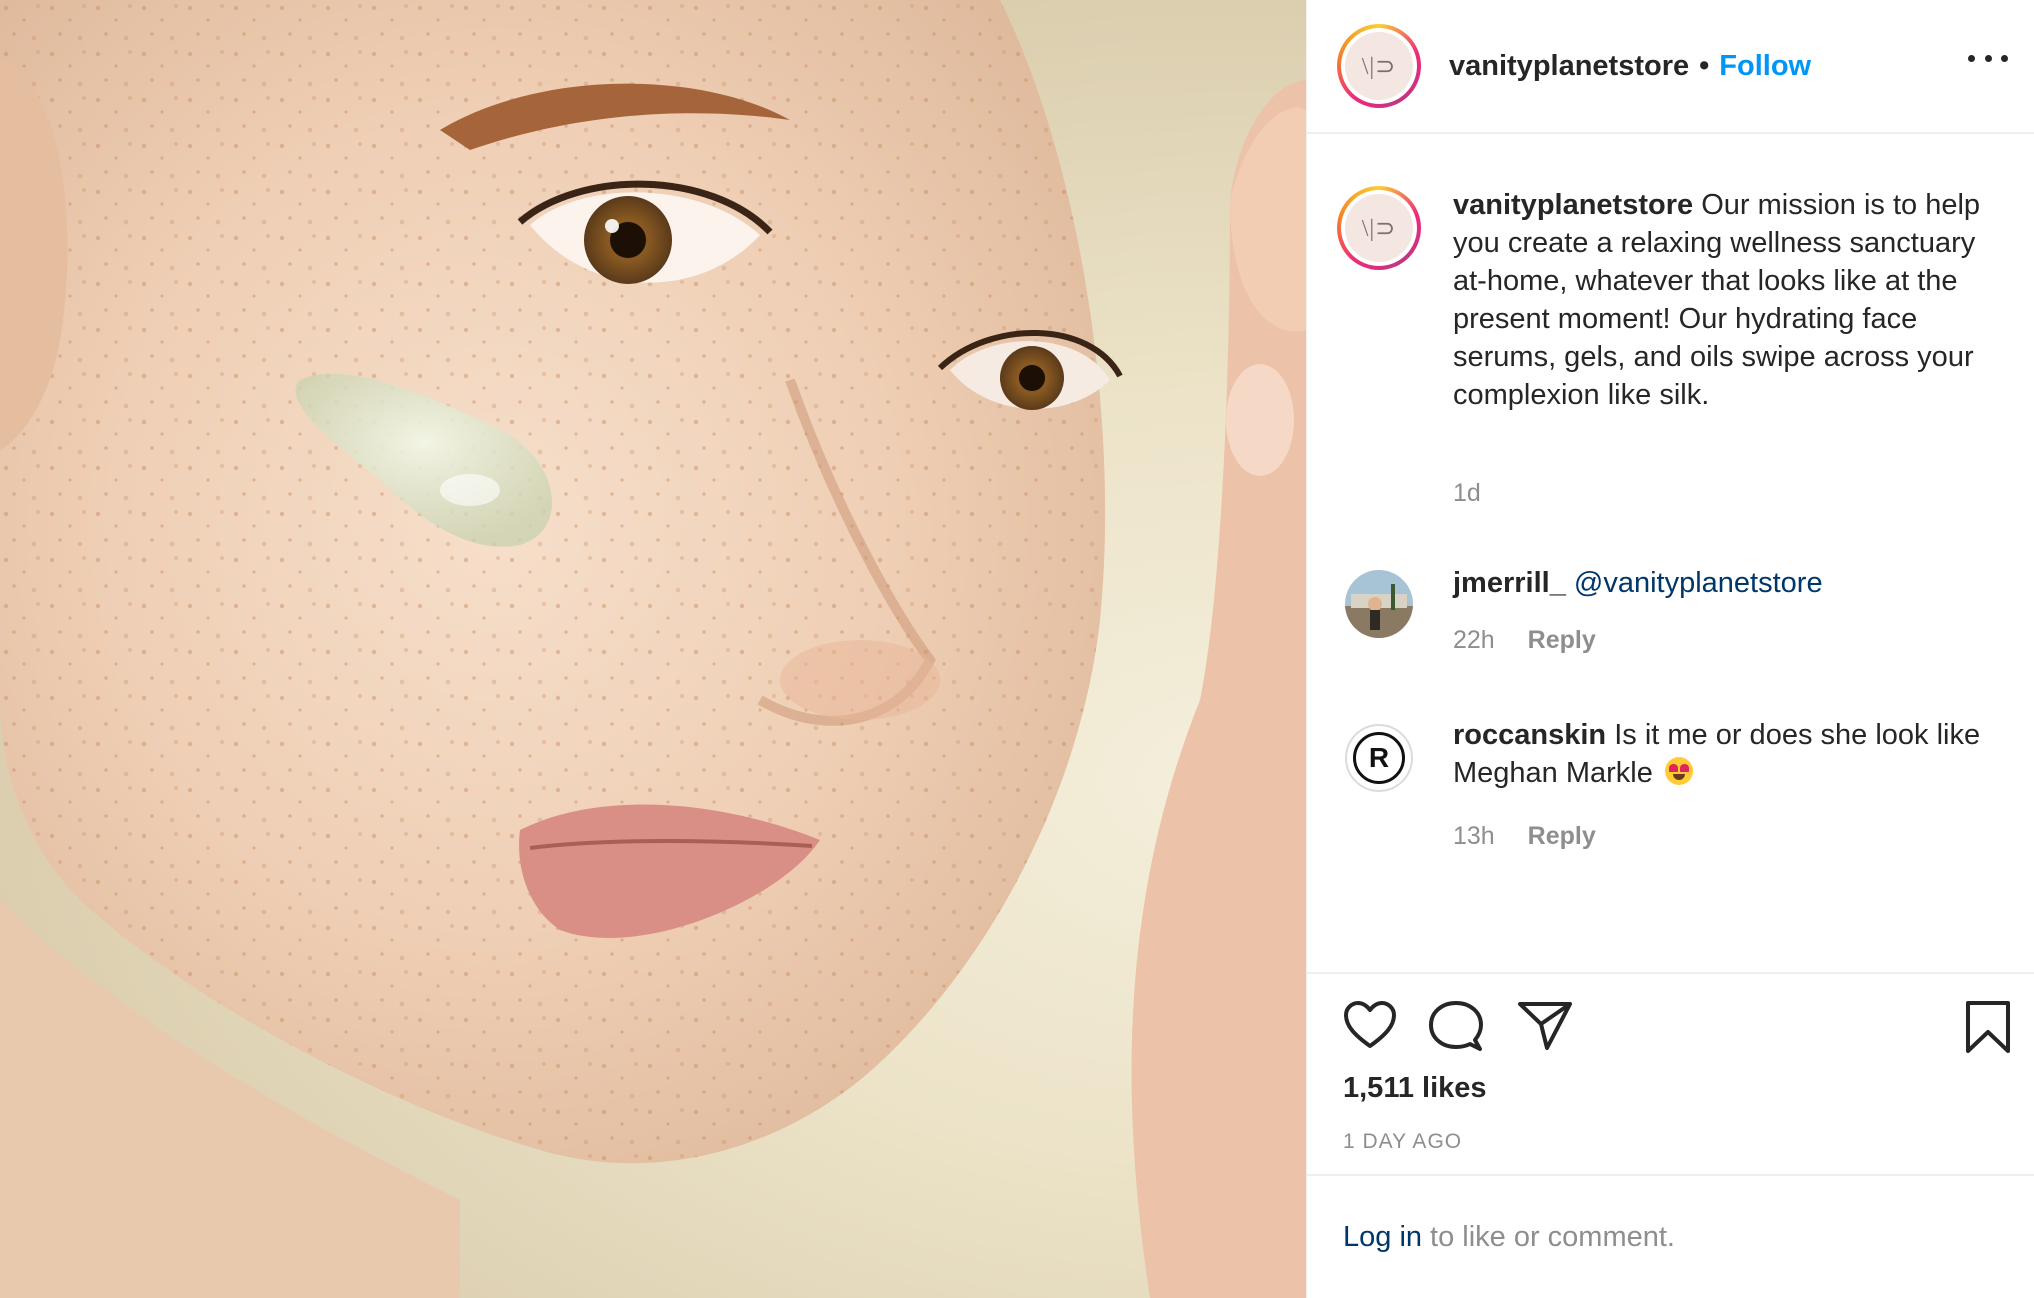 This screenshot has width=2034, height=1298. What do you see at coordinates (1529, 735) in the screenshot?
I see `comment-username: roccanskin` at bounding box center [1529, 735].